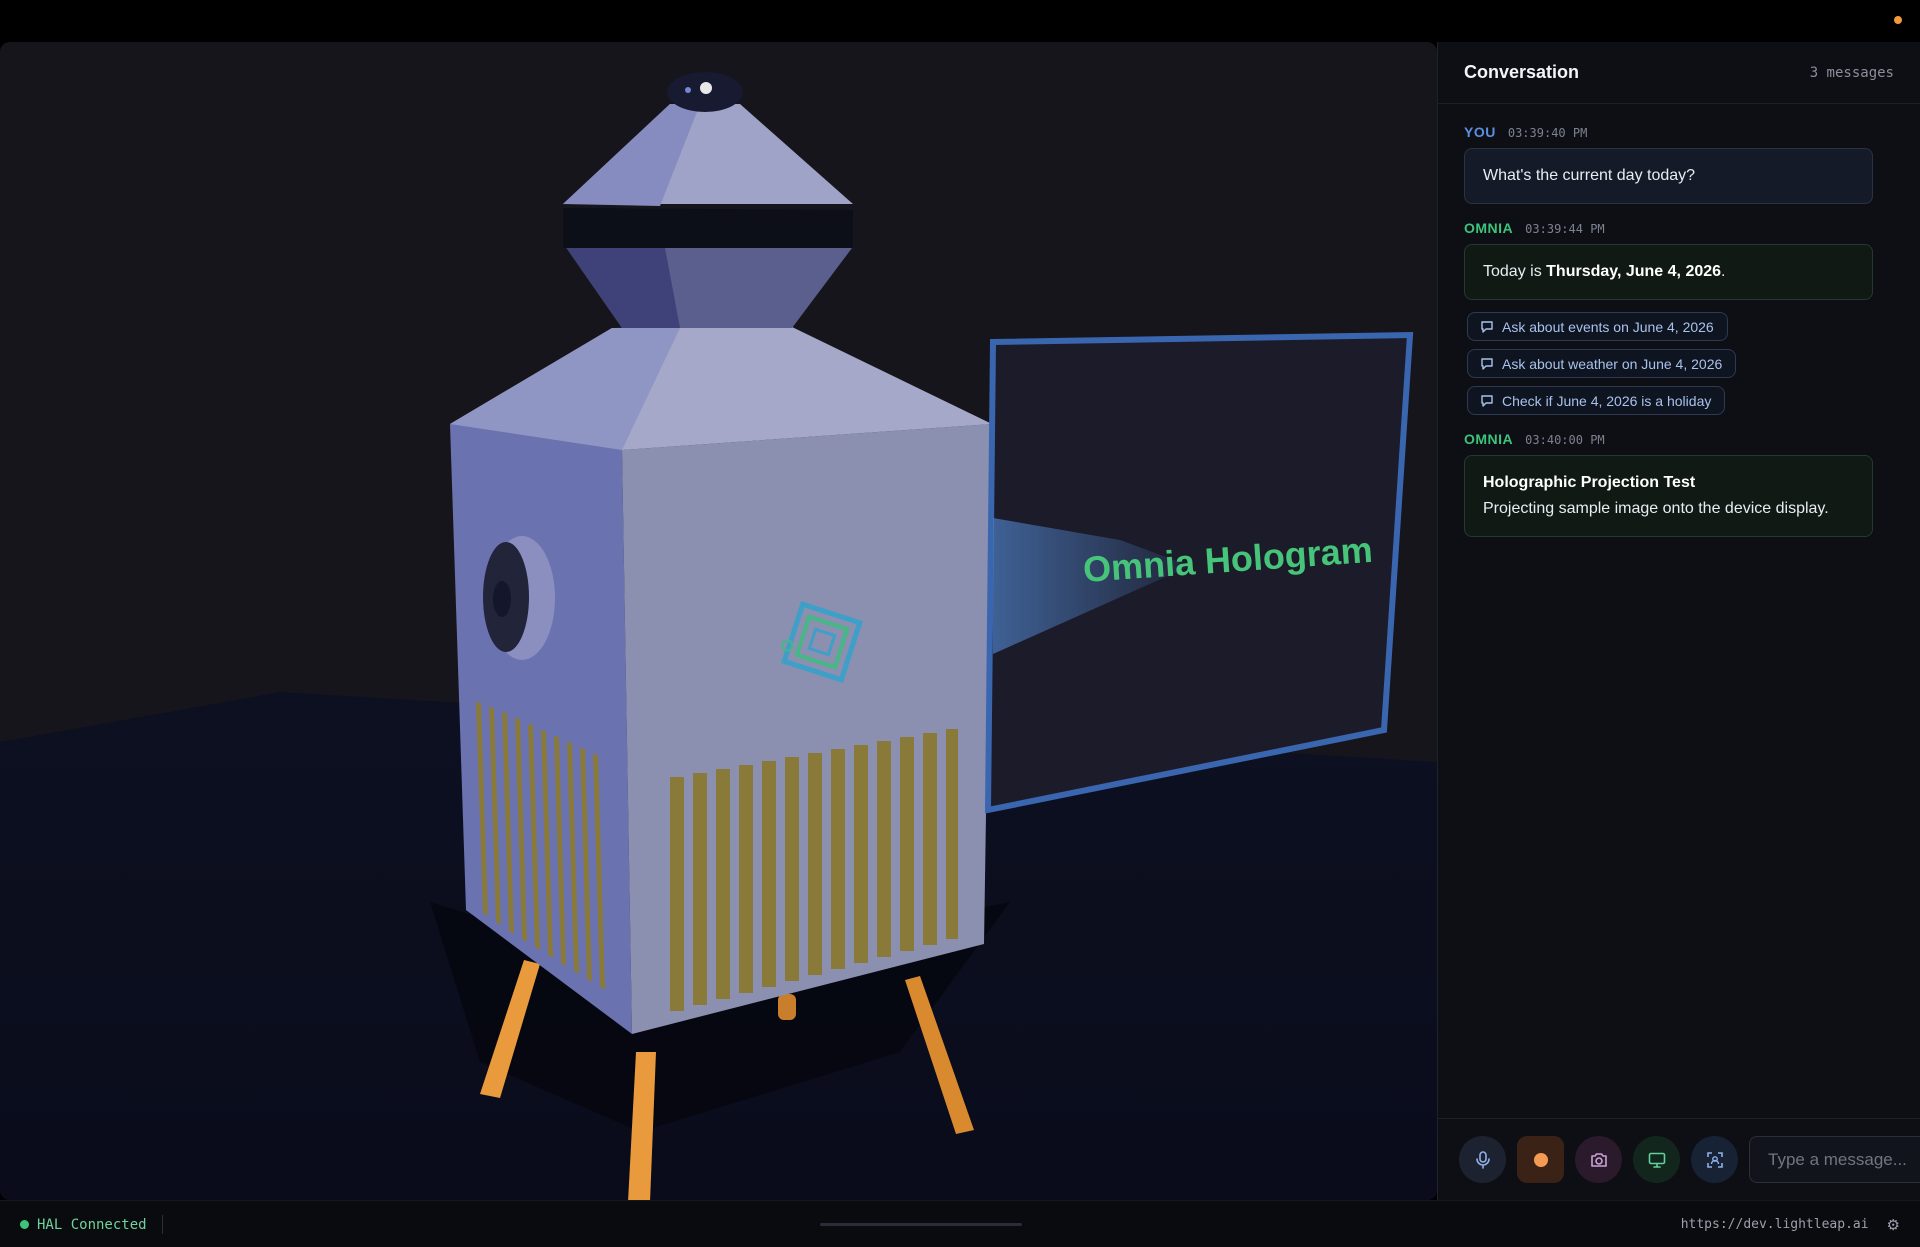  I want to click on message-time: 03:39:40 PM, so click(1547, 133).